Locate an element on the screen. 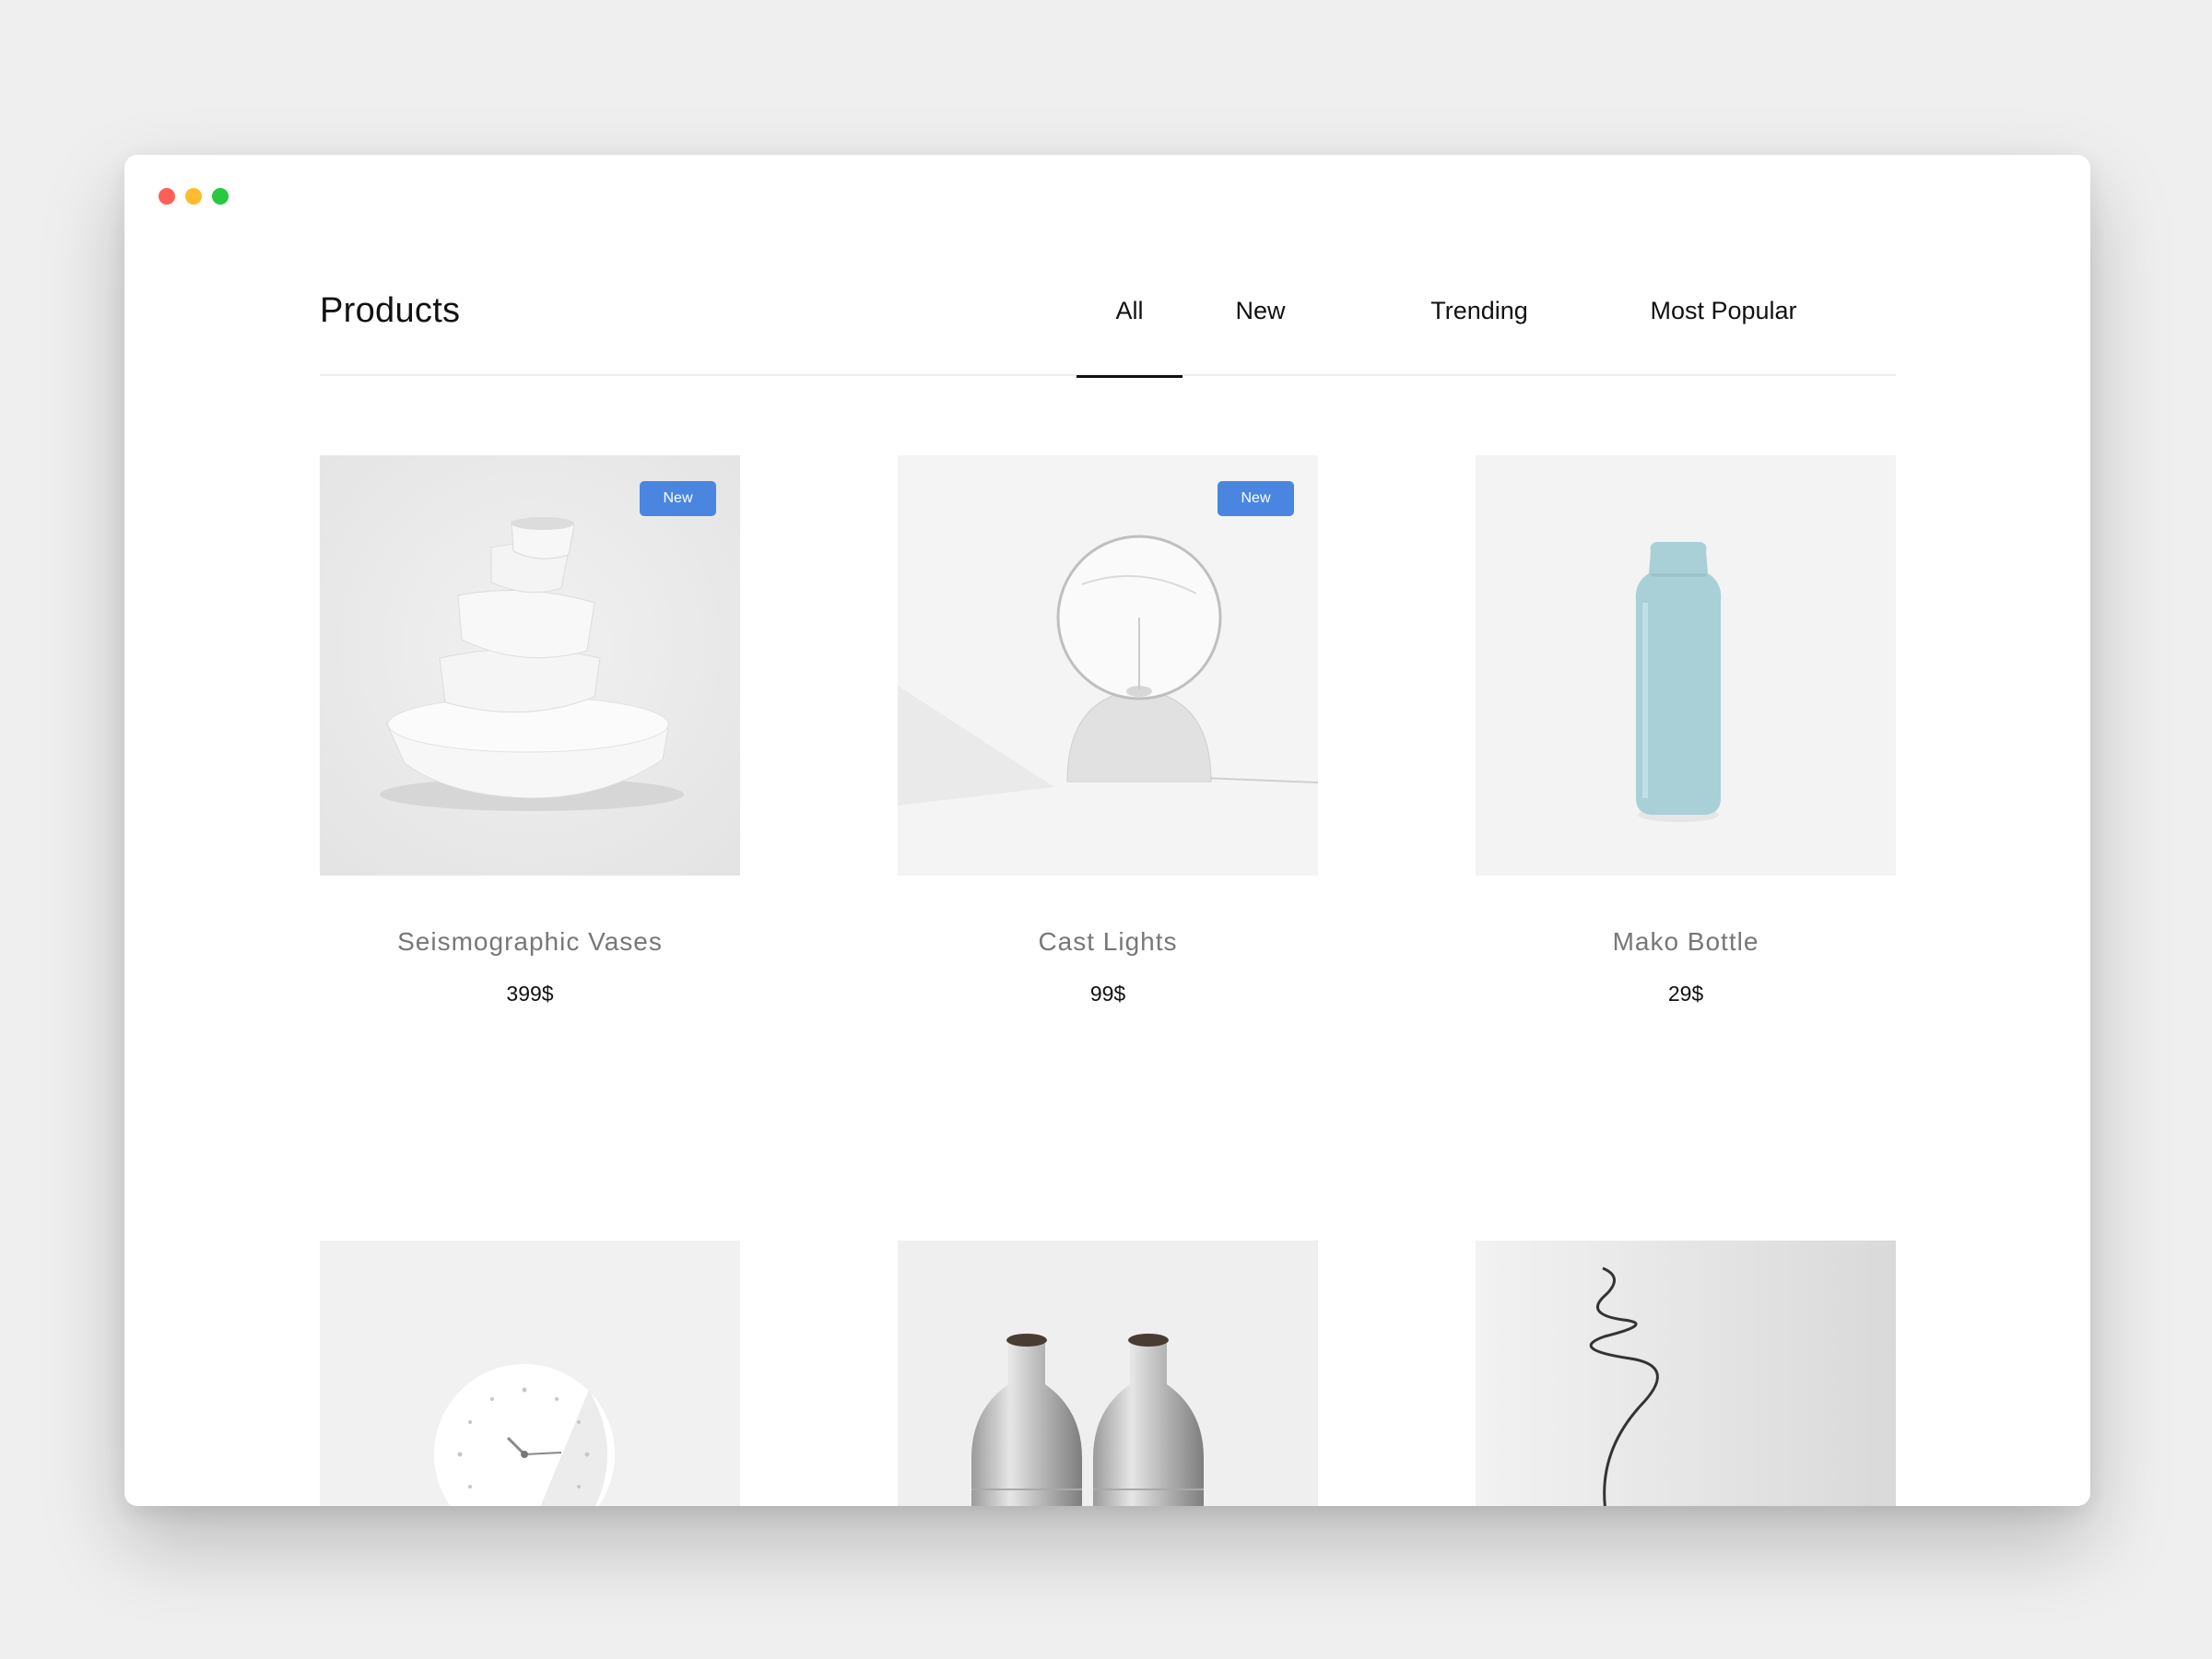  product-card: Mako Bottle 29$ is located at coordinates (1686, 730).